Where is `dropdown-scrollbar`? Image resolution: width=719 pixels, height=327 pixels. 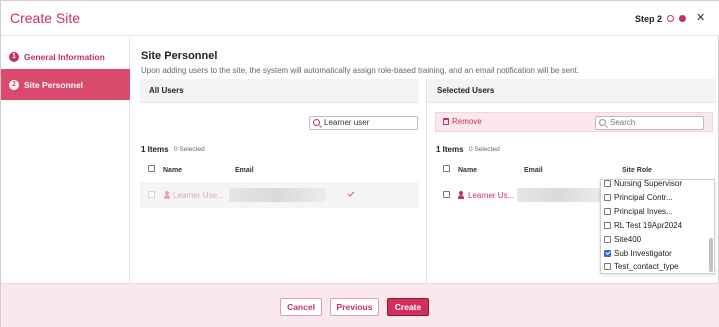 dropdown-scrollbar is located at coordinates (711, 255).